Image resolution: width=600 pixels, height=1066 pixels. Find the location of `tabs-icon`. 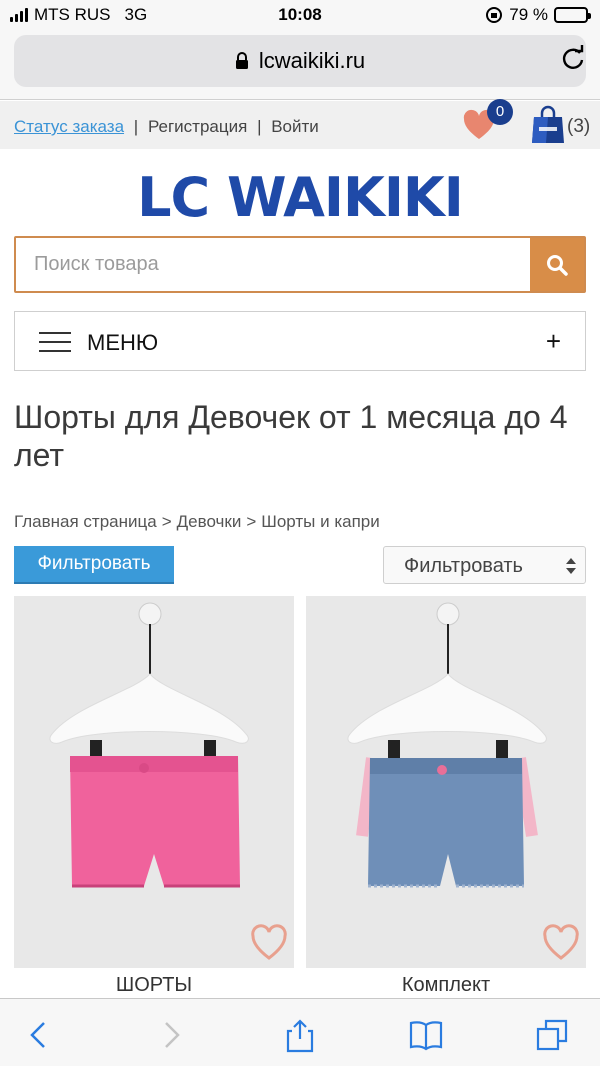

tabs-icon is located at coordinates (552, 1035).